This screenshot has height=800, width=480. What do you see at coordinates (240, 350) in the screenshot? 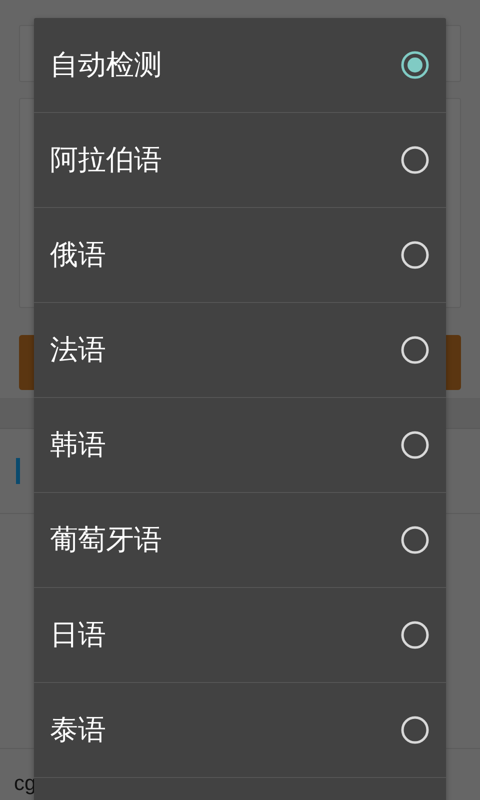
I see `language-option: 法语` at bounding box center [240, 350].